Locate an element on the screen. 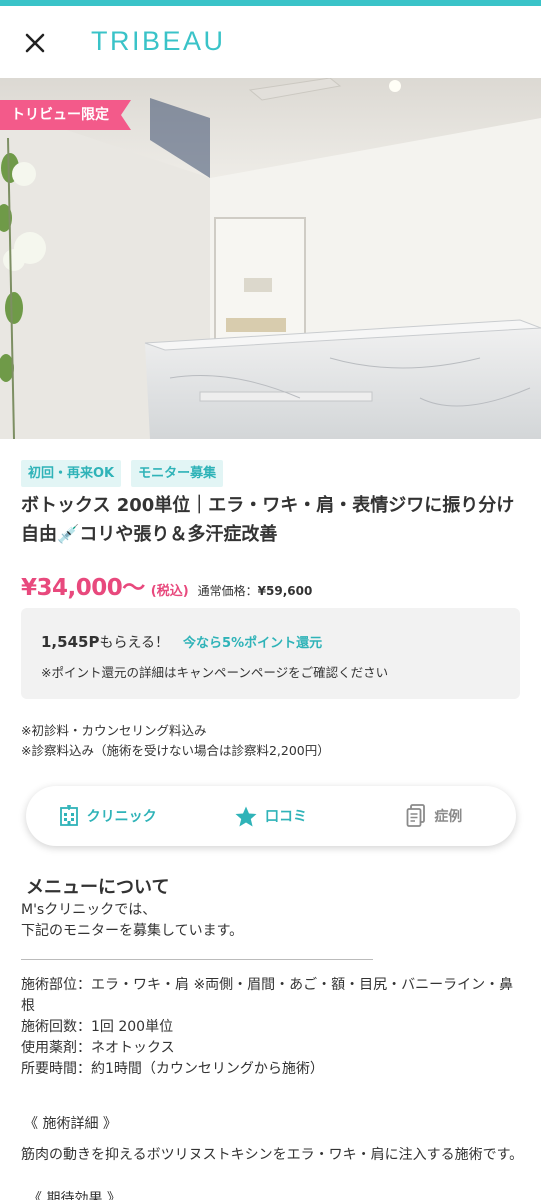 The image size is (541, 1200). clinic-building-icon is located at coordinates (68, 815).